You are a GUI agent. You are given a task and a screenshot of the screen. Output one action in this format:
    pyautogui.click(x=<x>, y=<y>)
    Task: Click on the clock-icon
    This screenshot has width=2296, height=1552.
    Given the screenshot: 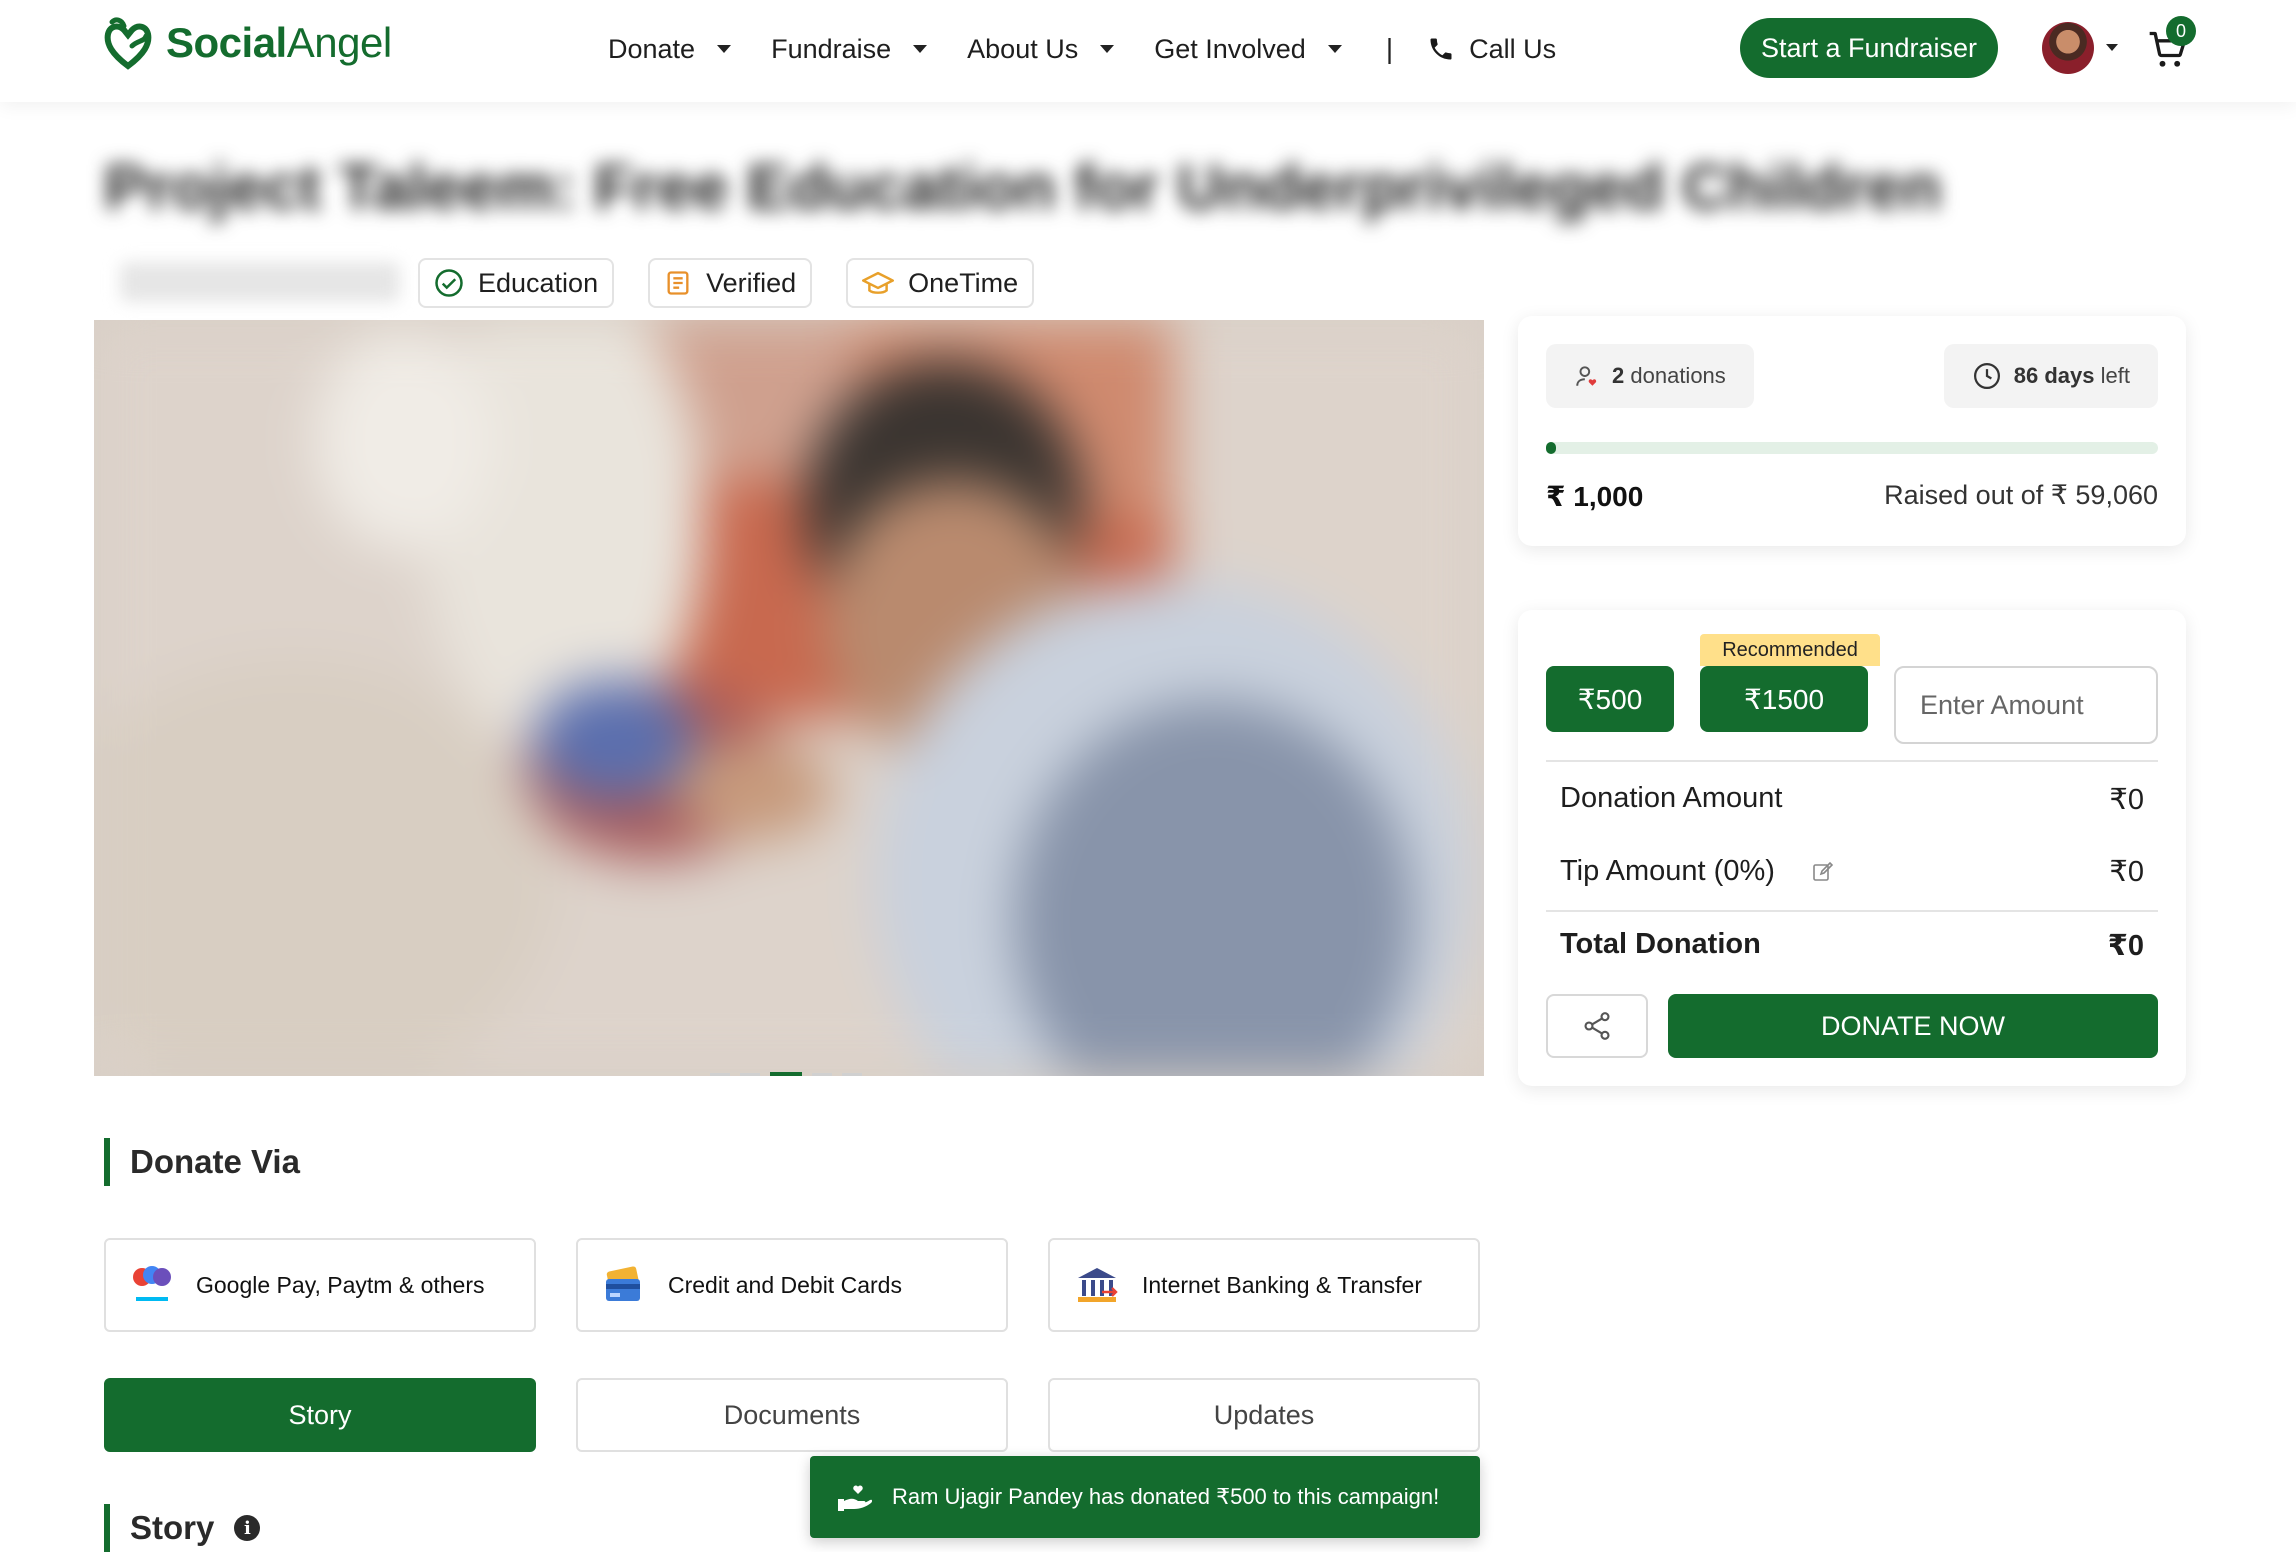 What is the action you would take?
    pyautogui.click(x=1986, y=376)
    